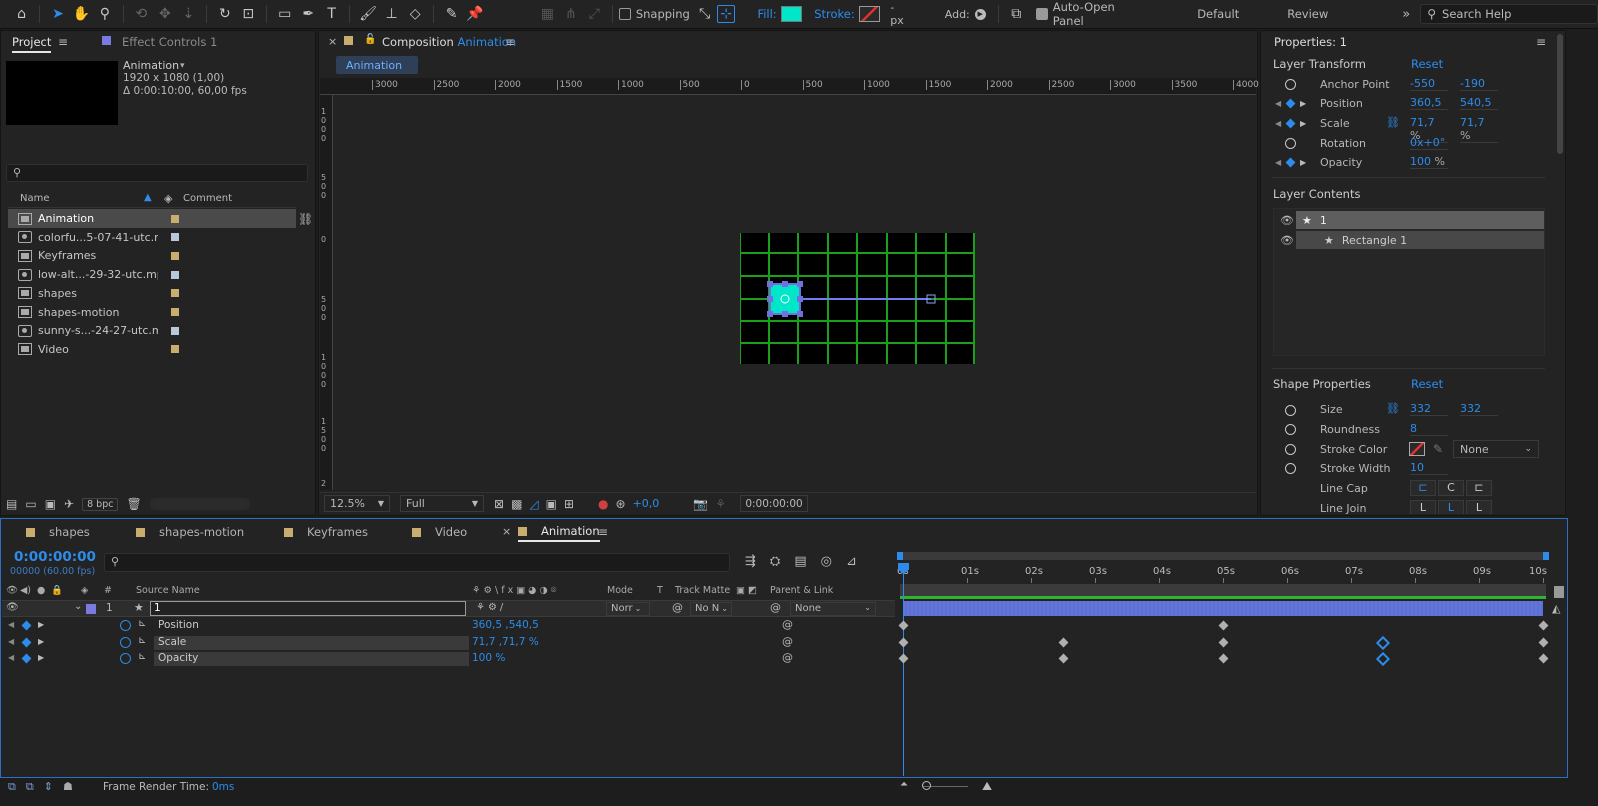 This screenshot has width=1598, height=806. I want to click on workspace-review: Review, so click(1307, 14).